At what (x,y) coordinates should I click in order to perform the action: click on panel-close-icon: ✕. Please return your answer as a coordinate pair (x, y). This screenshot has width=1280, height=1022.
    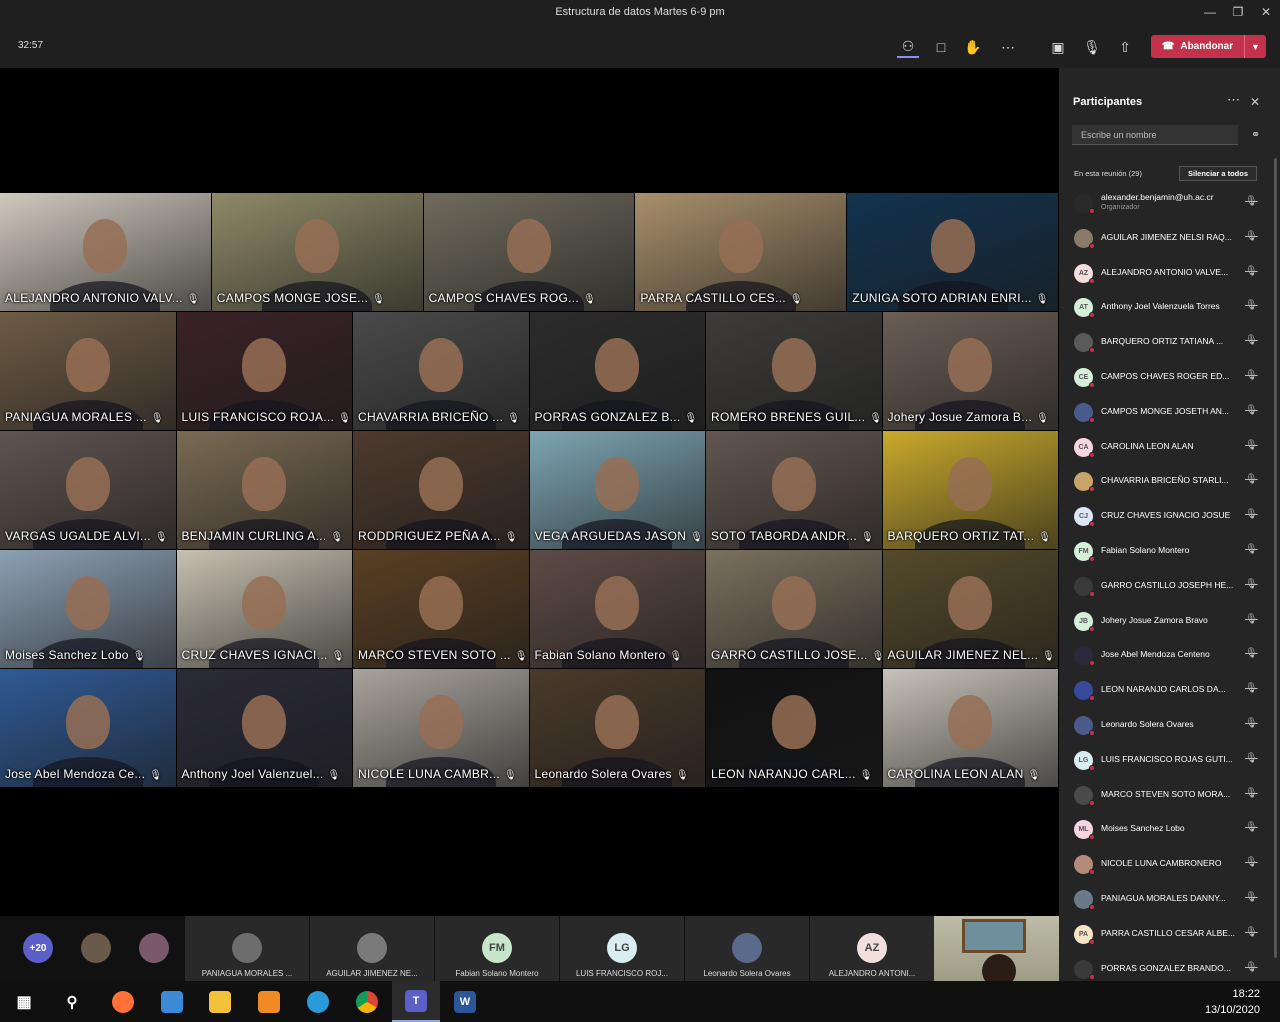
    Looking at the image, I should click on (1255, 102).